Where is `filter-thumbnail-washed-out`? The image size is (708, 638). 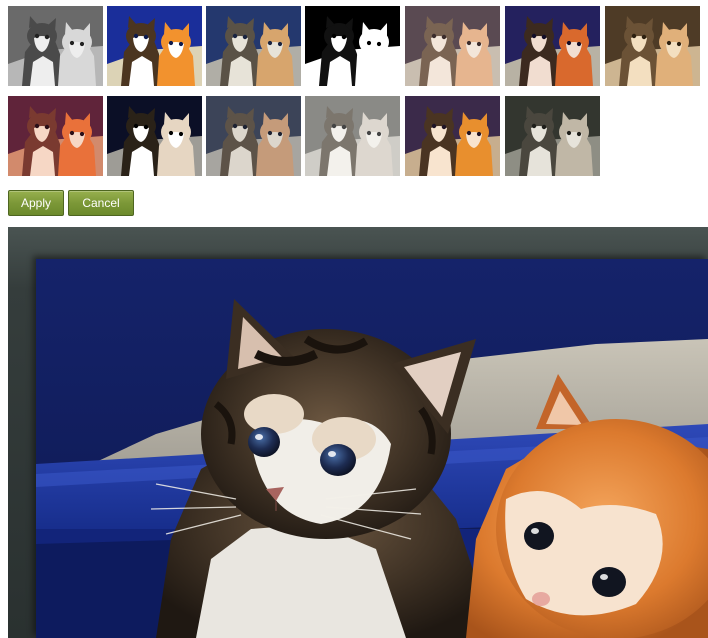
filter-thumbnail-washed-out is located at coordinates (352, 136).